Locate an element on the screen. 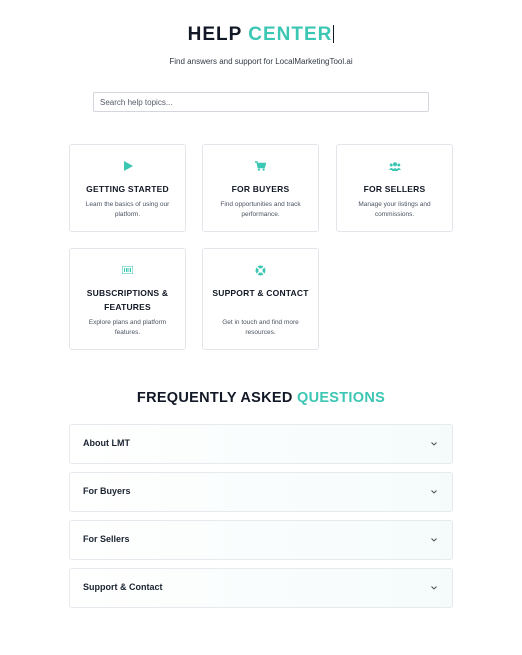 The height and width of the screenshot is (655, 522). category-description: Explore plans and platform features. is located at coordinates (127, 327).